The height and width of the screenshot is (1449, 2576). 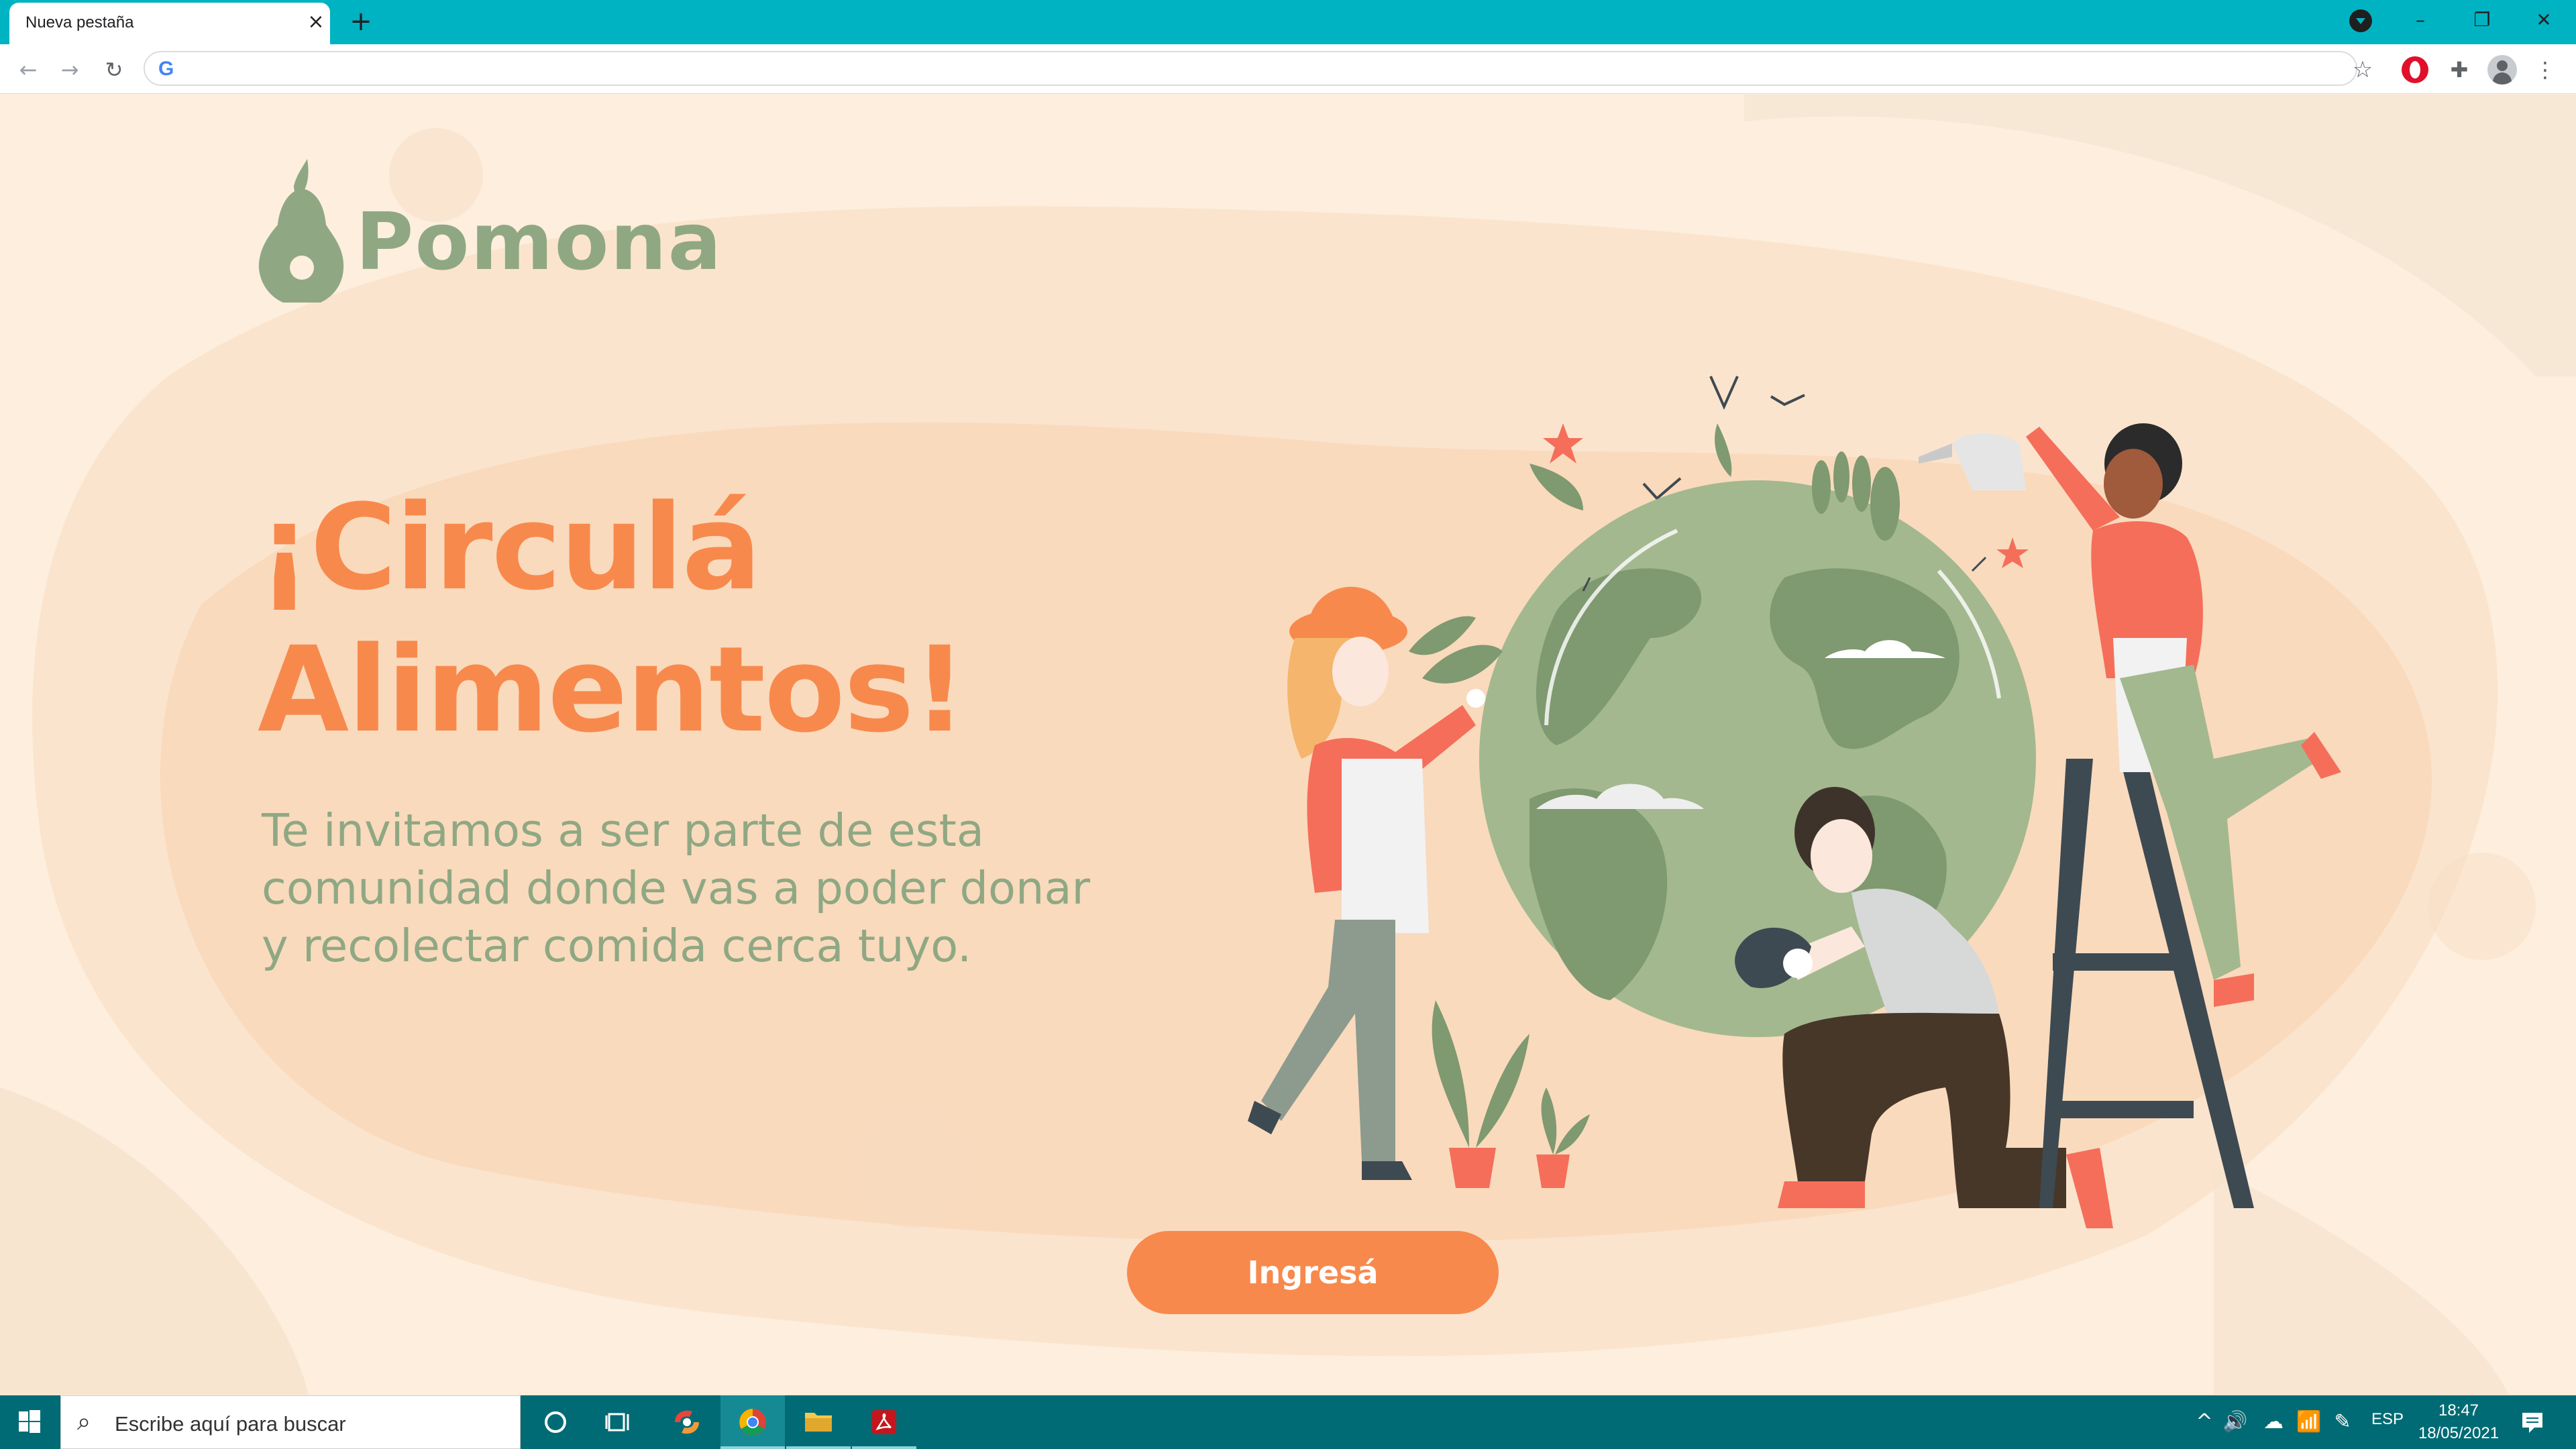 What do you see at coordinates (361, 21) in the screenshot?
I see `new-tab-icon: +` at bounding box center [361, 21].